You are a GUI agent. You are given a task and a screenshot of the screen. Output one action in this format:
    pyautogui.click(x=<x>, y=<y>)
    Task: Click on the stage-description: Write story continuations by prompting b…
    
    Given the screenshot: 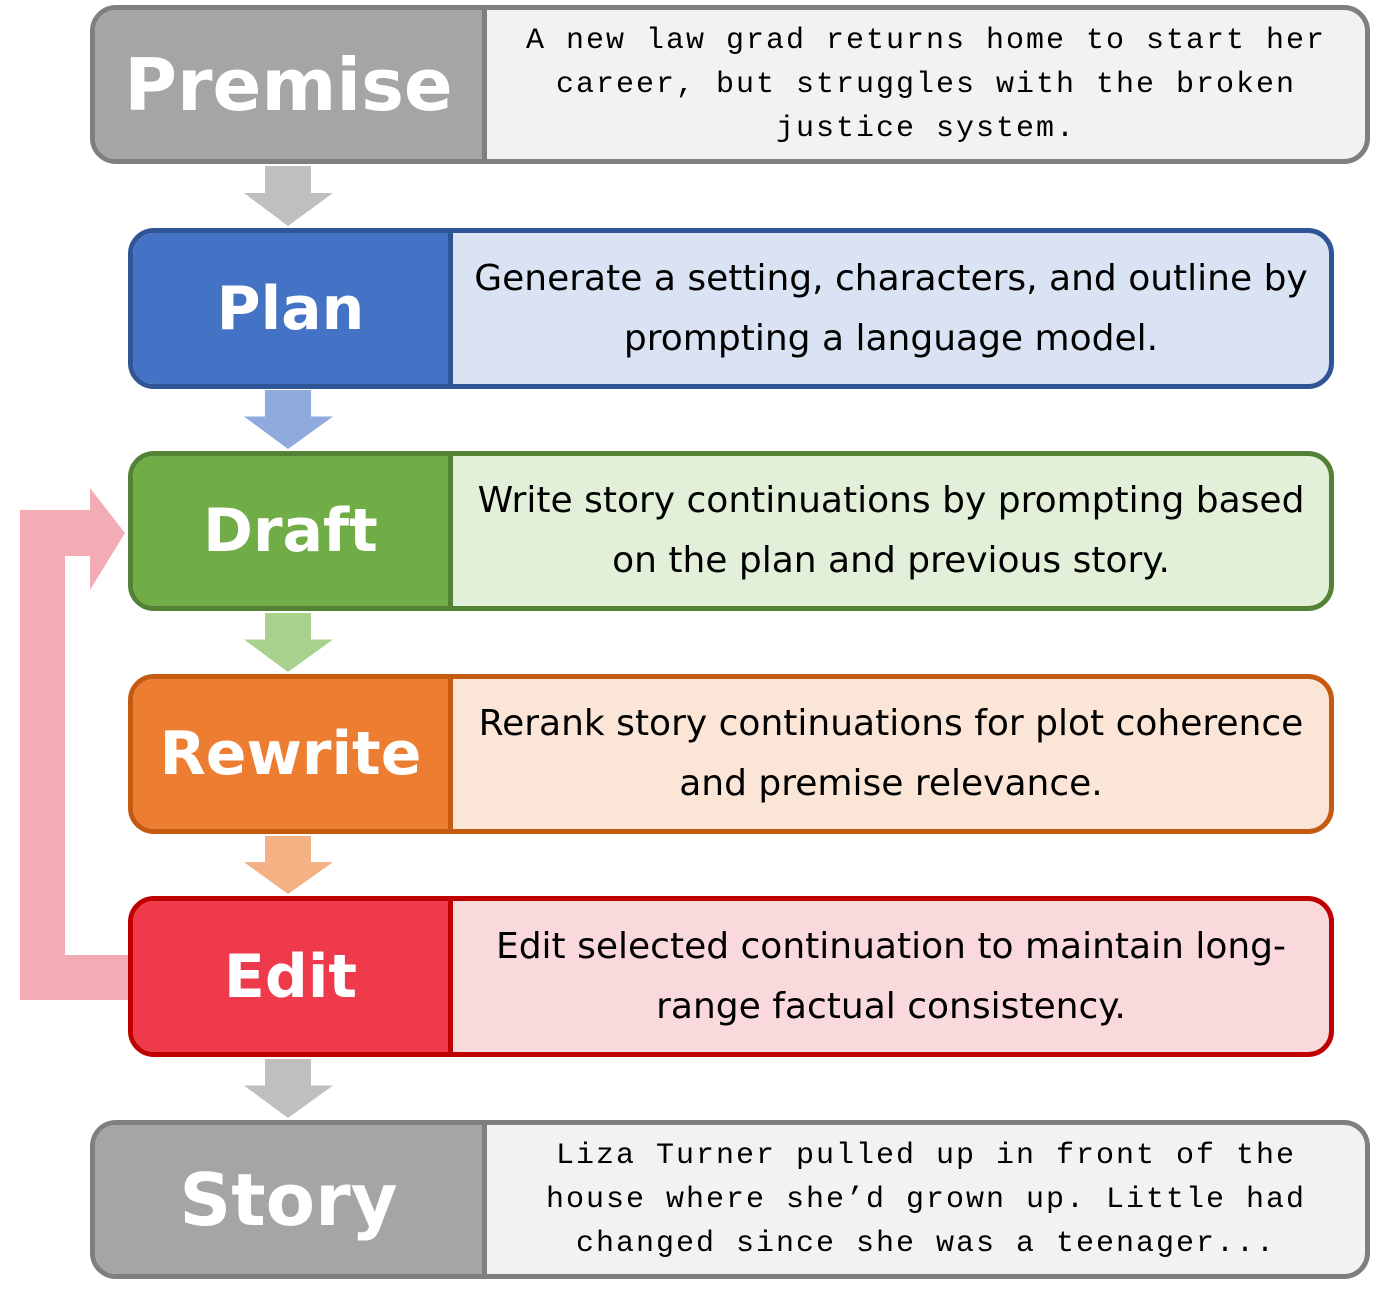 What is the action you would take?
    pyautogui.click(x=891, y=530)
    